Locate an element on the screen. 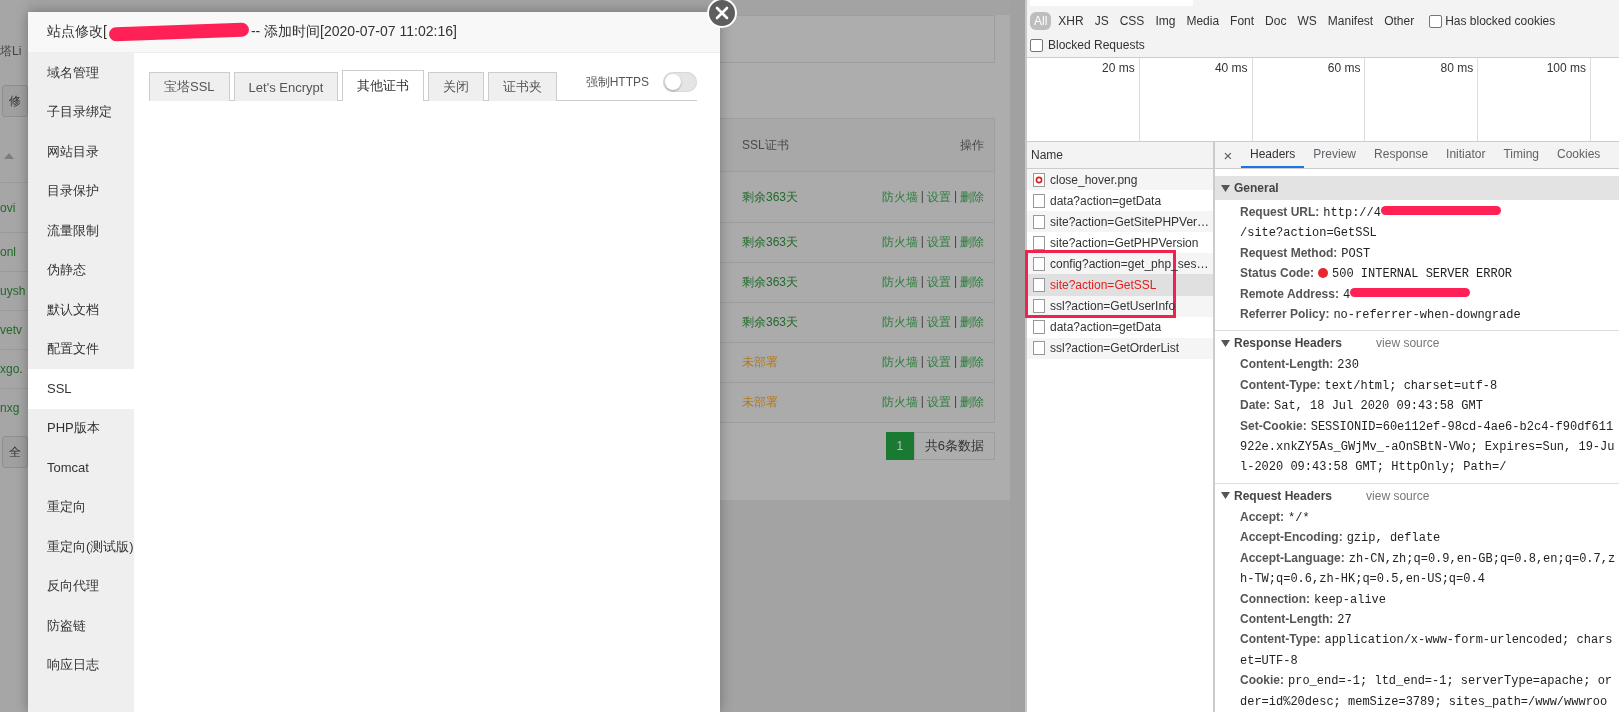 The image size is (1619, 712). header-line: Content-Length: 230 is located at coordinates (1300, 365).